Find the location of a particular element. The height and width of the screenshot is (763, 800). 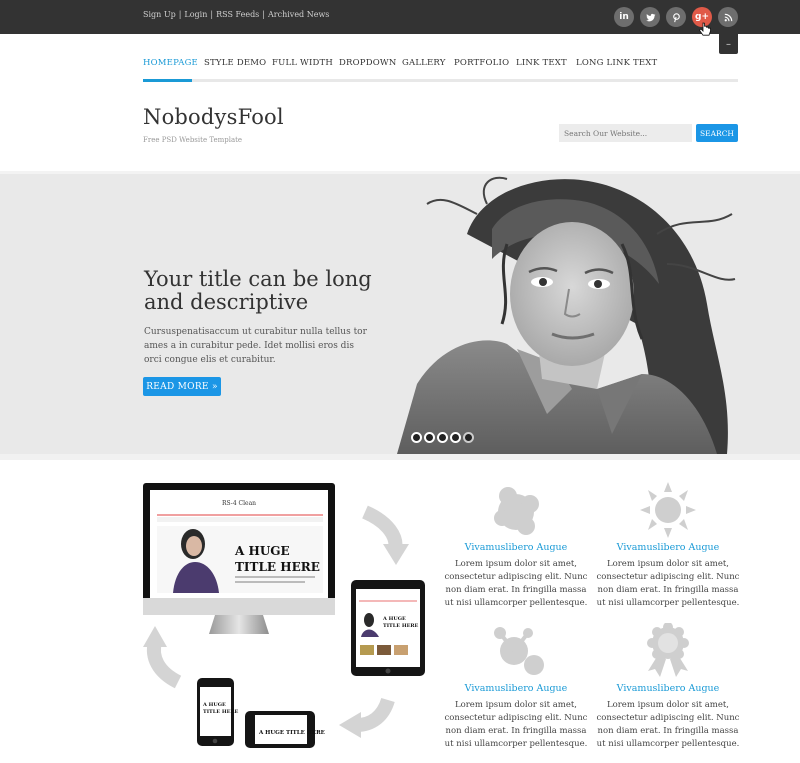

nav-homepage: HOMEPAGE is located at coordinates (170, 63).